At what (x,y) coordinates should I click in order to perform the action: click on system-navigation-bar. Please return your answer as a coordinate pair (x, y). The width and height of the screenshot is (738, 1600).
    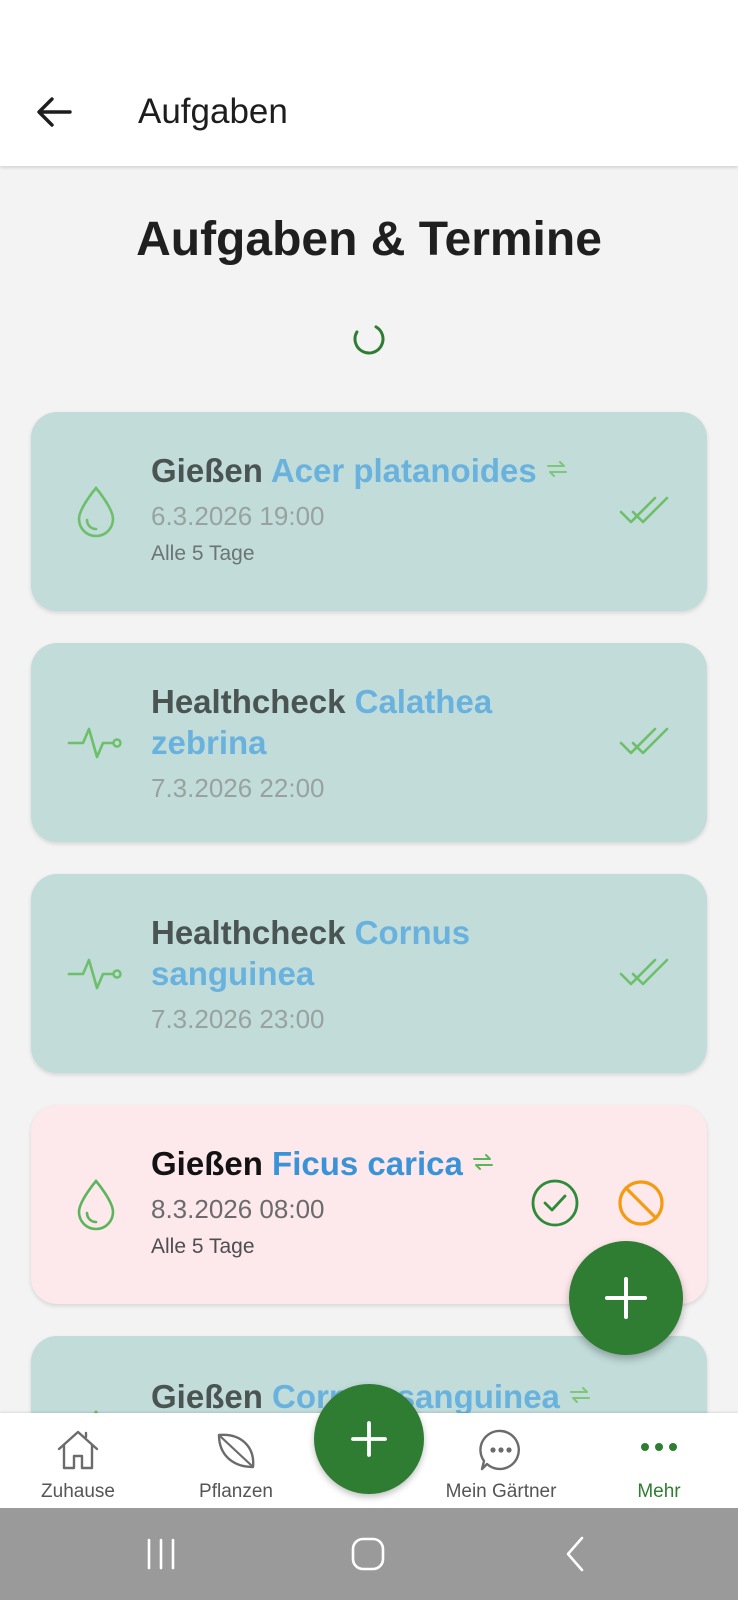
    Looking at the image, I should click on (369, 1554).